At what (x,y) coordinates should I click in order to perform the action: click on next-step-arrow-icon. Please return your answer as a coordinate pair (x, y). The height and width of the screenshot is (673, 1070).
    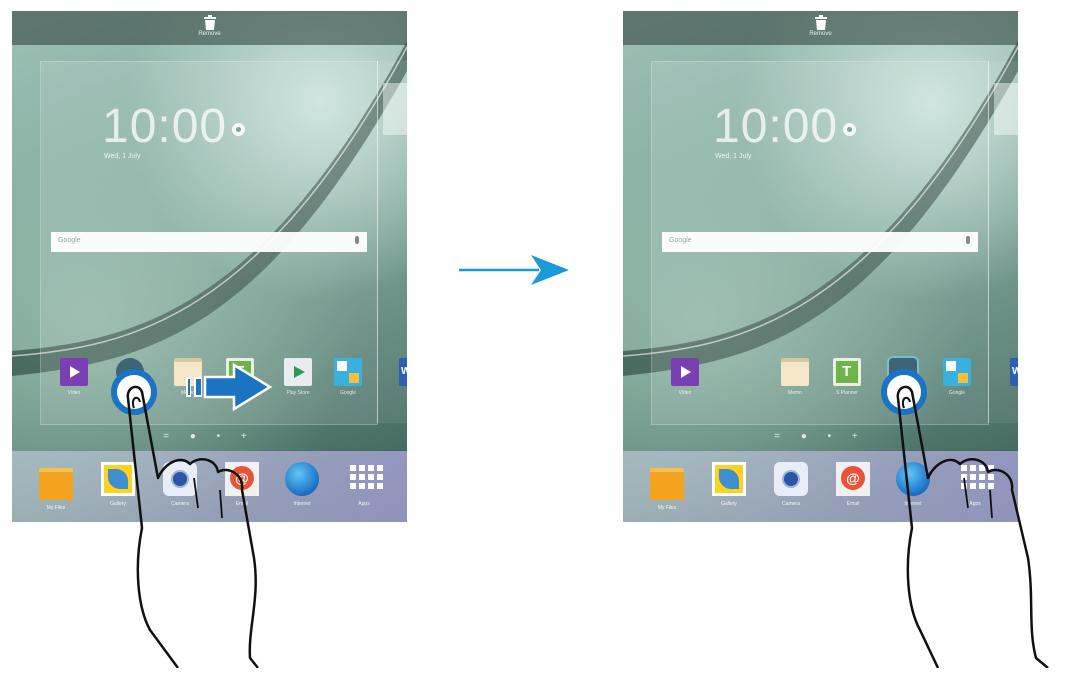
    Looking at the image, I should click on (514, 270).